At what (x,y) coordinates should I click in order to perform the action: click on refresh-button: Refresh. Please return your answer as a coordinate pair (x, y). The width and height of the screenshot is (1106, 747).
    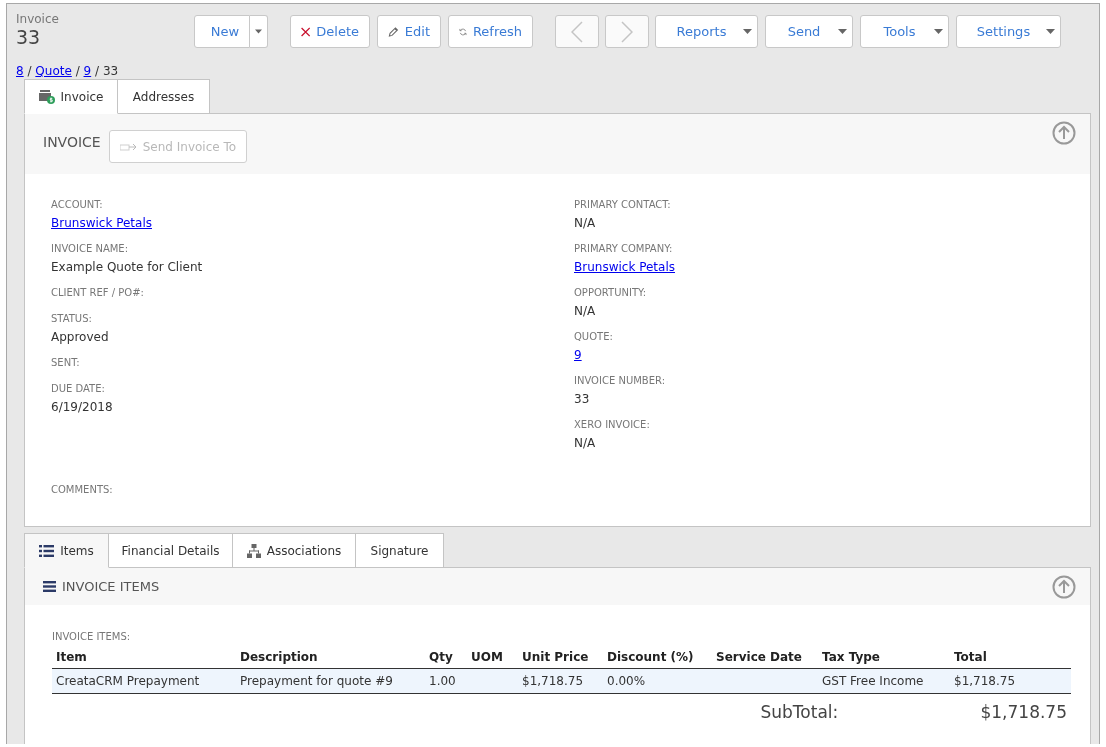
    Looking at the image, I should click on (490, 31).